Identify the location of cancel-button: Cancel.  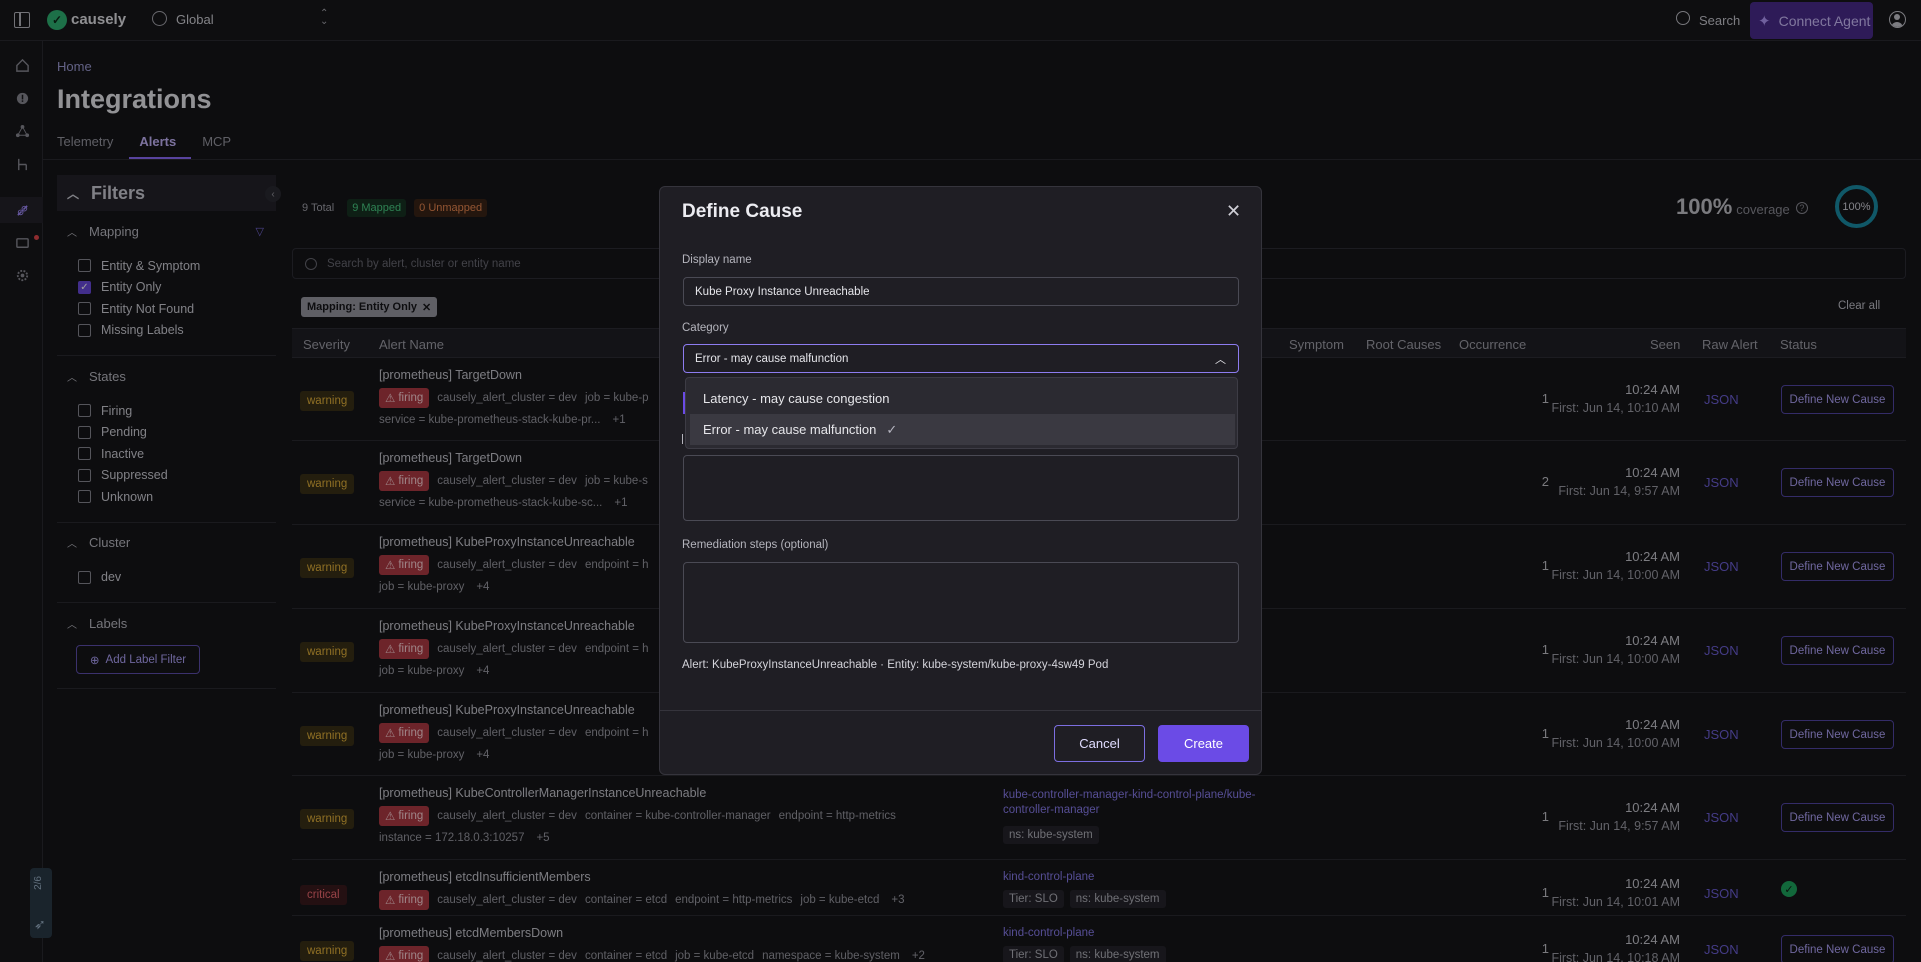
(1099, 743).